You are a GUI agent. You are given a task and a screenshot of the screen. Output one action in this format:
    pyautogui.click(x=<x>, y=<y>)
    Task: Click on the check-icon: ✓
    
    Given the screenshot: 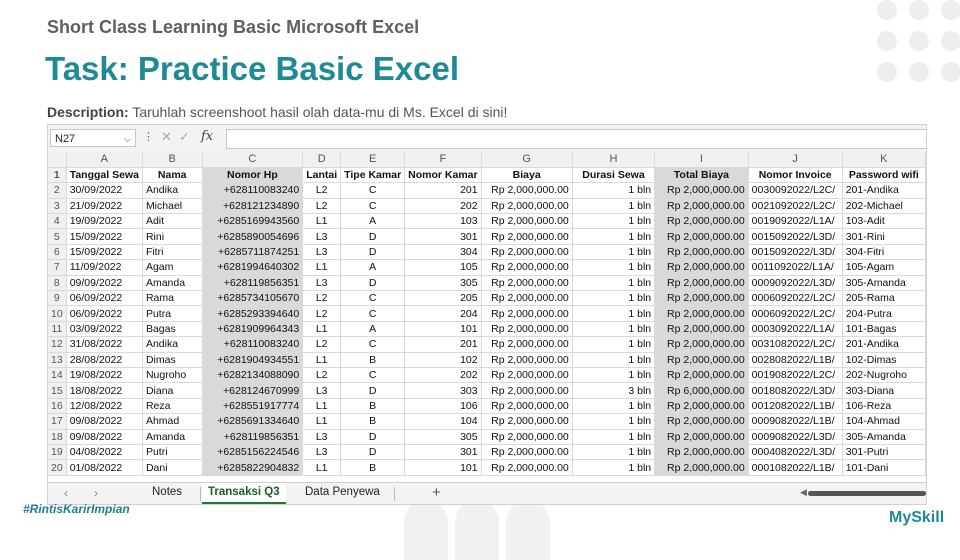 What is the action you would take?
    pyautogui.click(x=184, y=137)
    